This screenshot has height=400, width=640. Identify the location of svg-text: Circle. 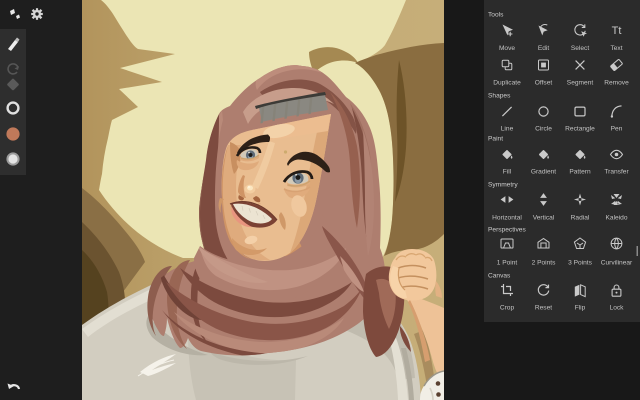
(543, 129).